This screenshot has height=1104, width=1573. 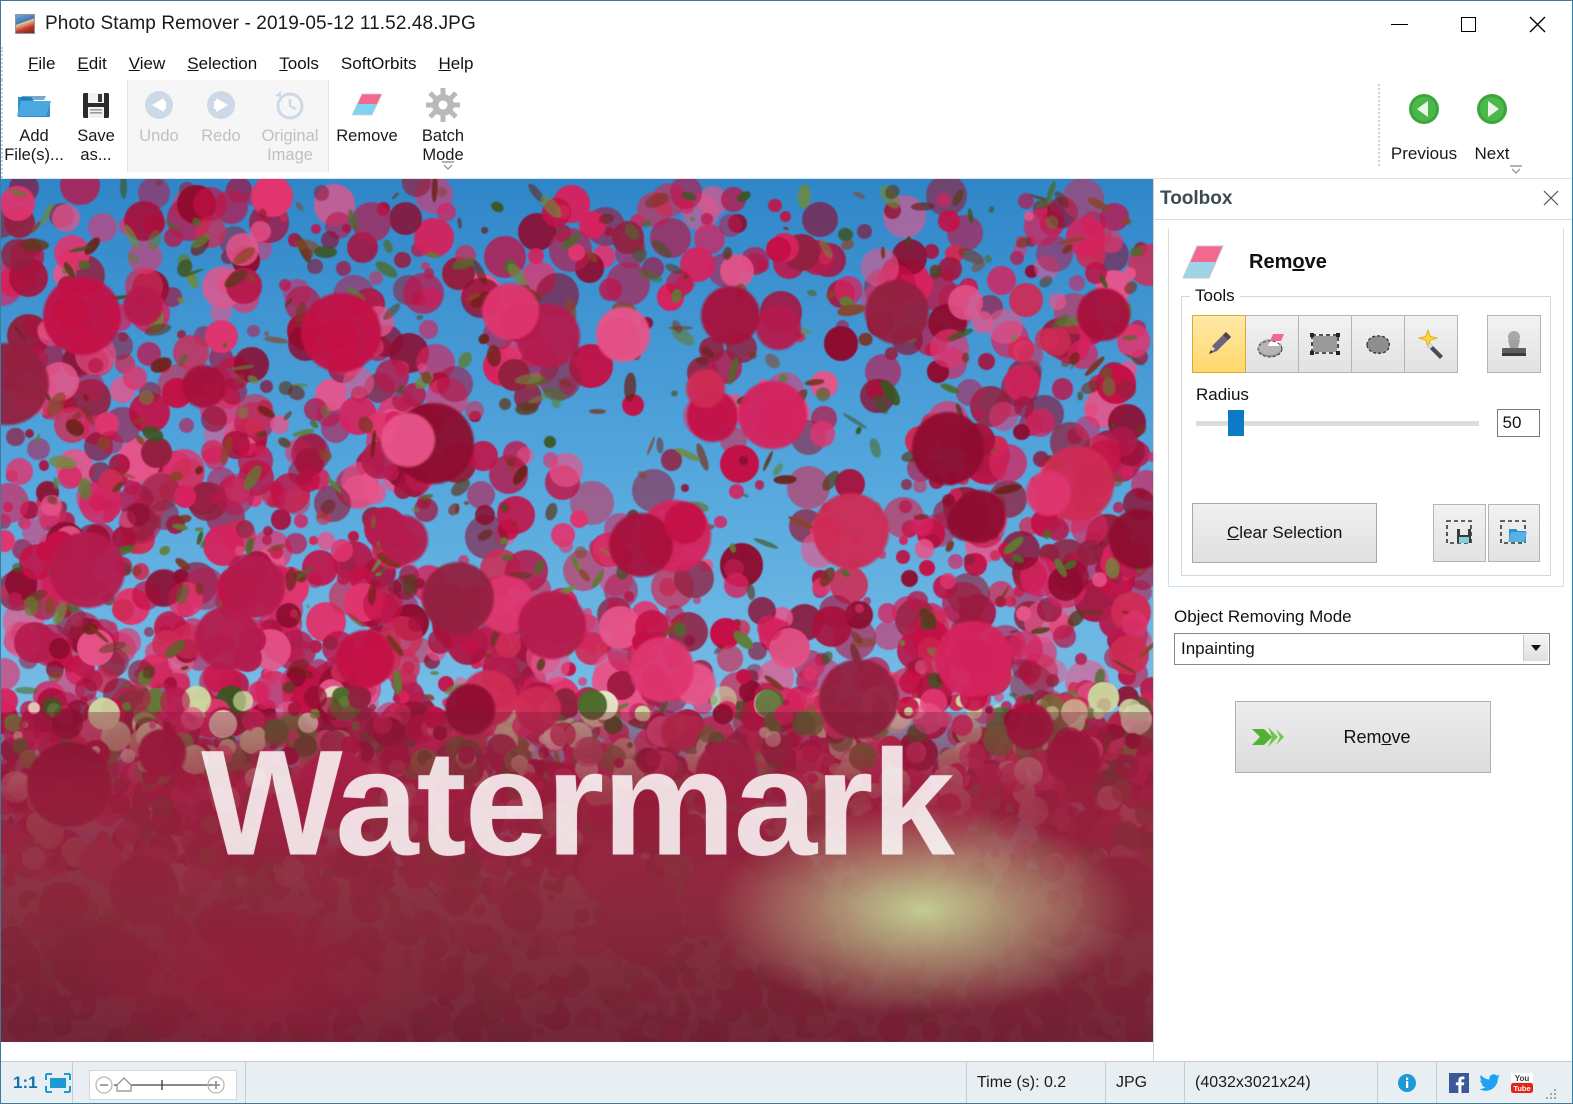 I want to click on close-button, so click(x=1537, y=24).